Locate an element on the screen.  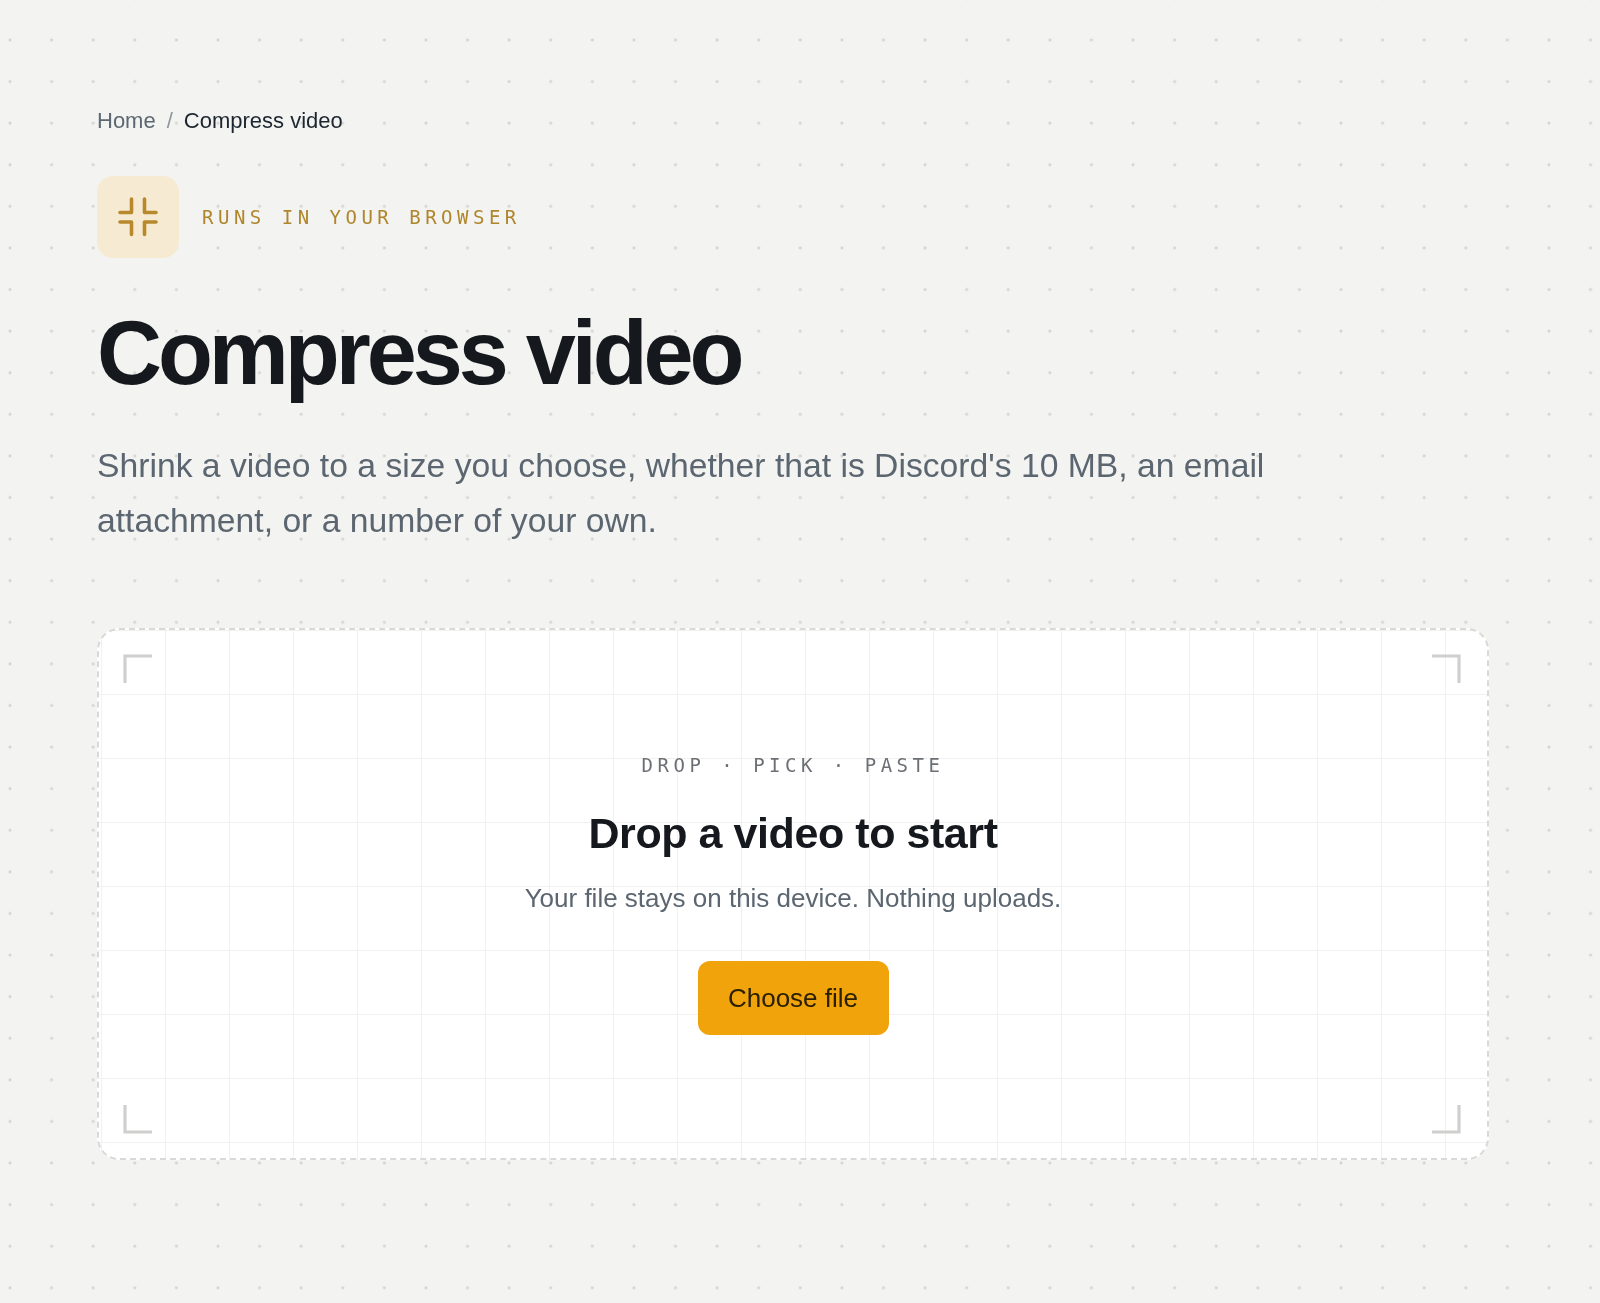
breadcrumb-current-page: Compress video is located at coordinates (263, 121).